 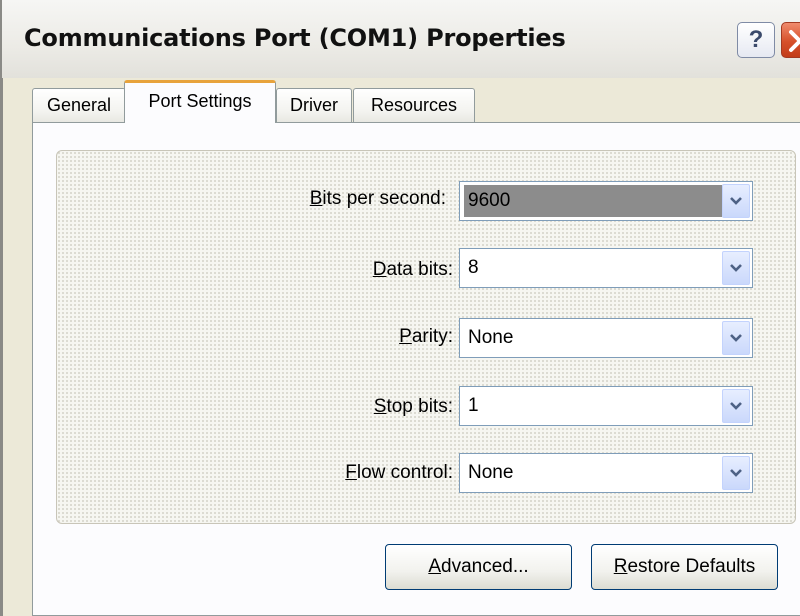 I want to click on bits-per-second-label-text: its per second:, so click(x=384, y=198).